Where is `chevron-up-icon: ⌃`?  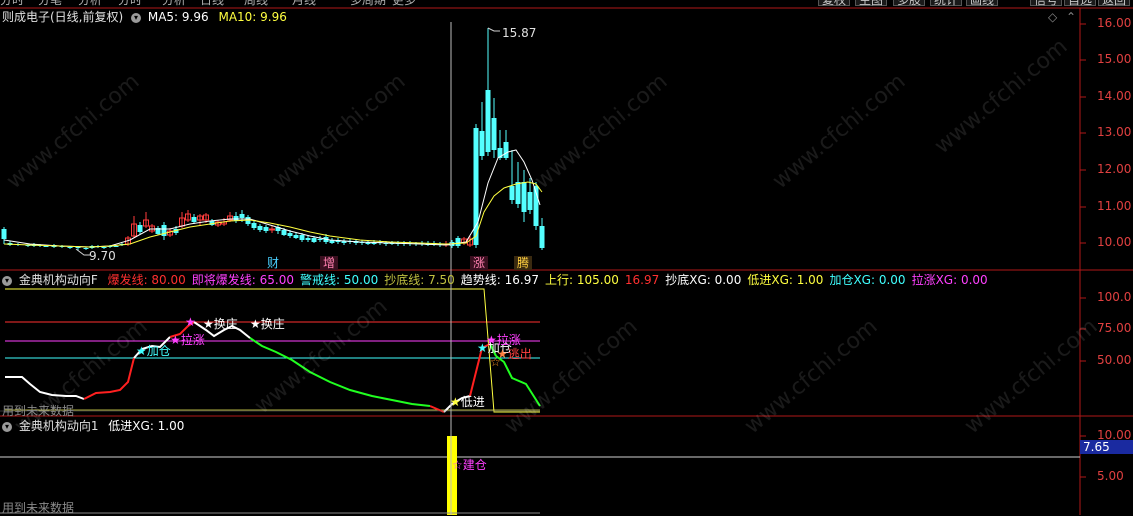 chevron-up-icon: ⌃ is located at coordinates (1071, 17).